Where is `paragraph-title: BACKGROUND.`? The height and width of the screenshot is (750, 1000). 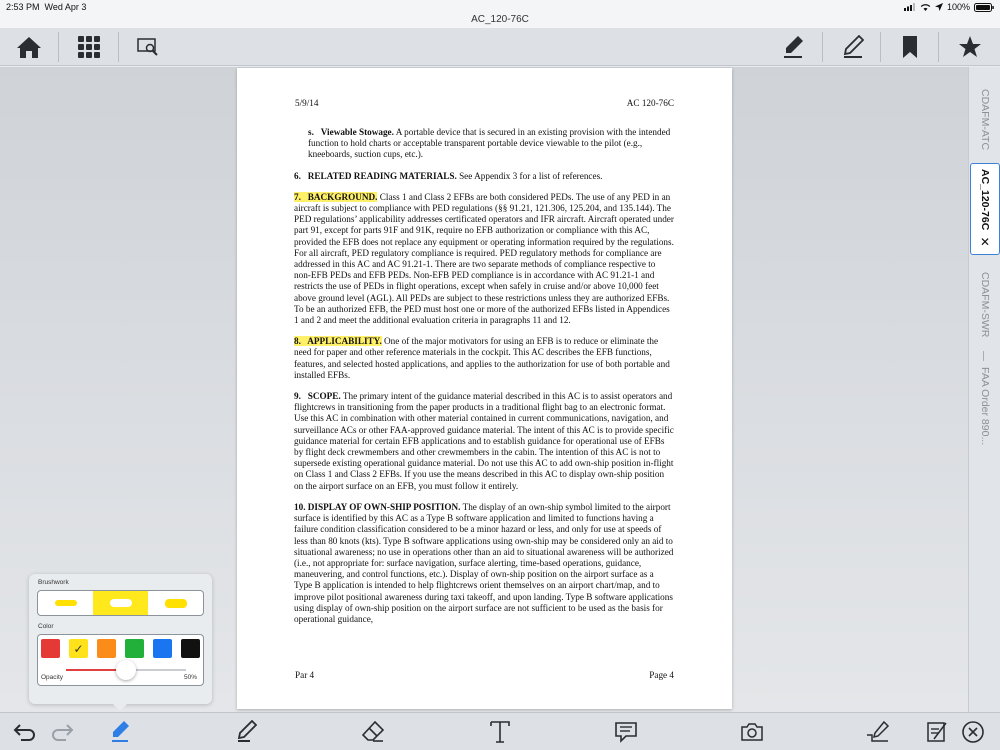 paragraph-title: BACKGROUND. is located at coordinates (342, 196).